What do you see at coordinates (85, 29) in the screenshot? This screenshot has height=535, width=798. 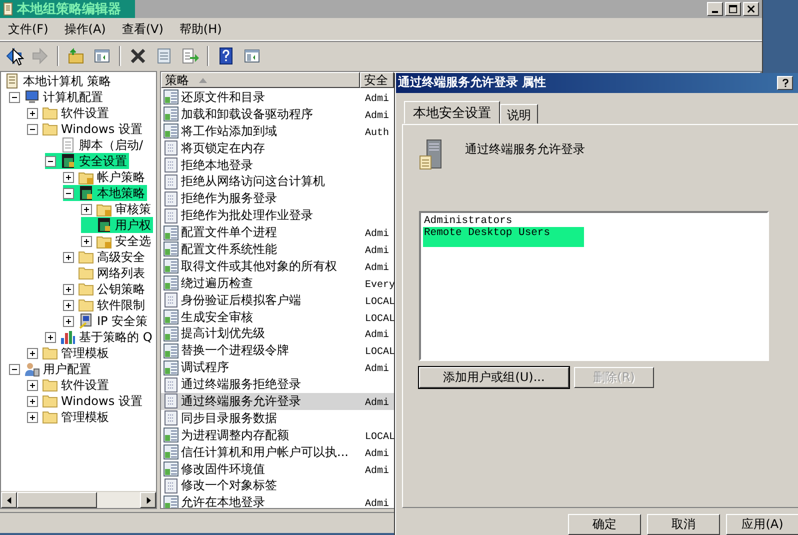 I see `menu-item: 操作(A)` at bounding box center [85, 29].